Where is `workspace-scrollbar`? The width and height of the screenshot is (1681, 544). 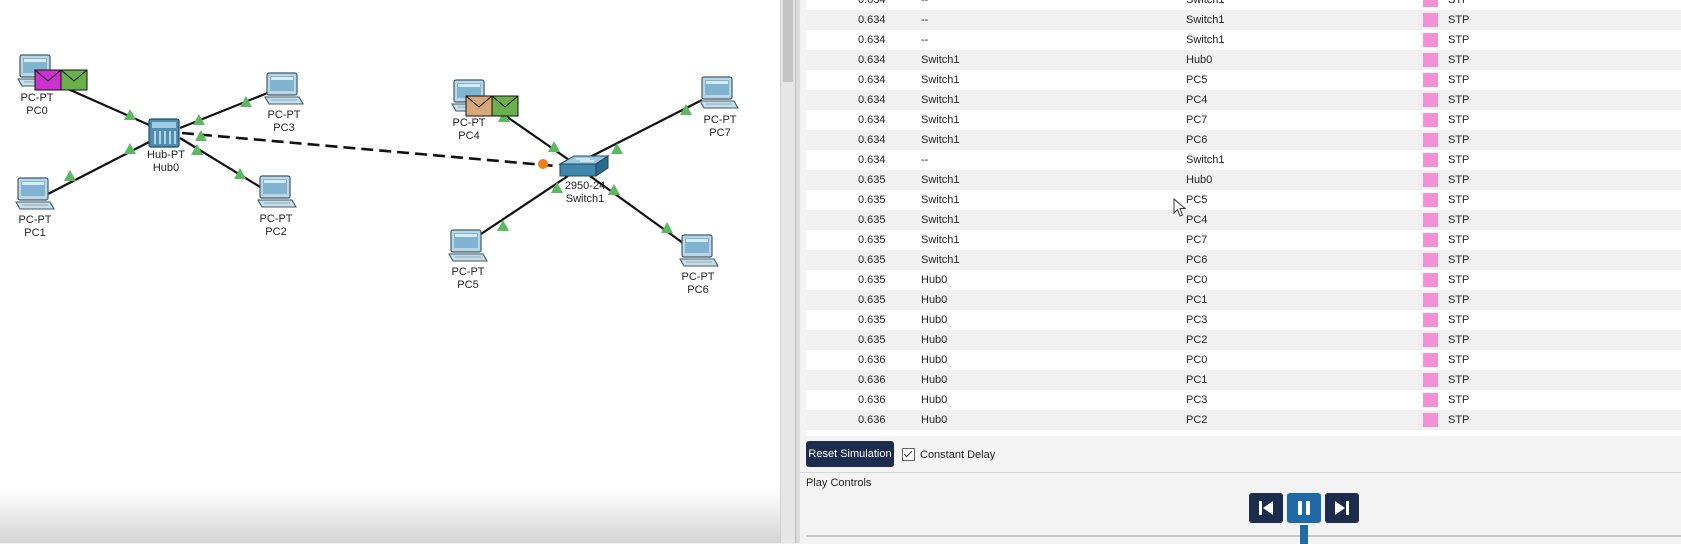
workspace-scrollbar is located at coordinates (788, 271).